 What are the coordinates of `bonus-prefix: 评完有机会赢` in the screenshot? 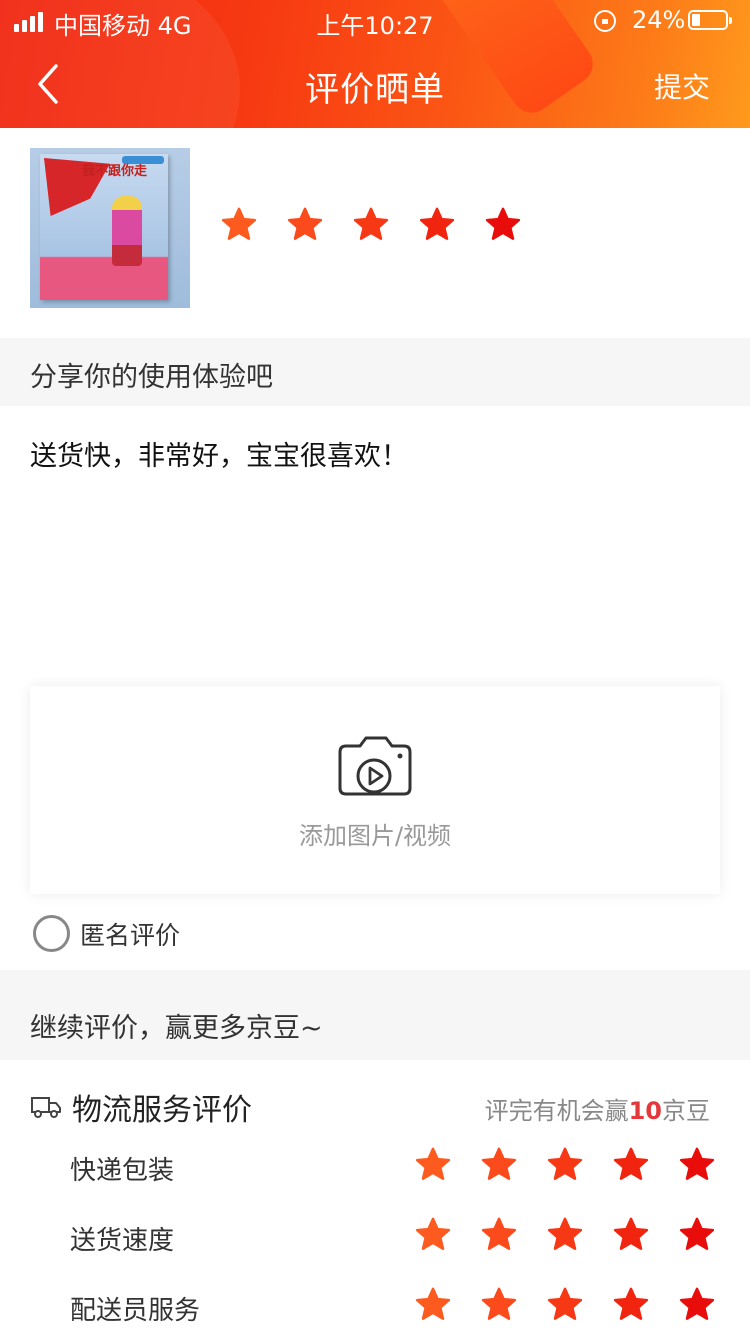 It's located at (556, 1111).